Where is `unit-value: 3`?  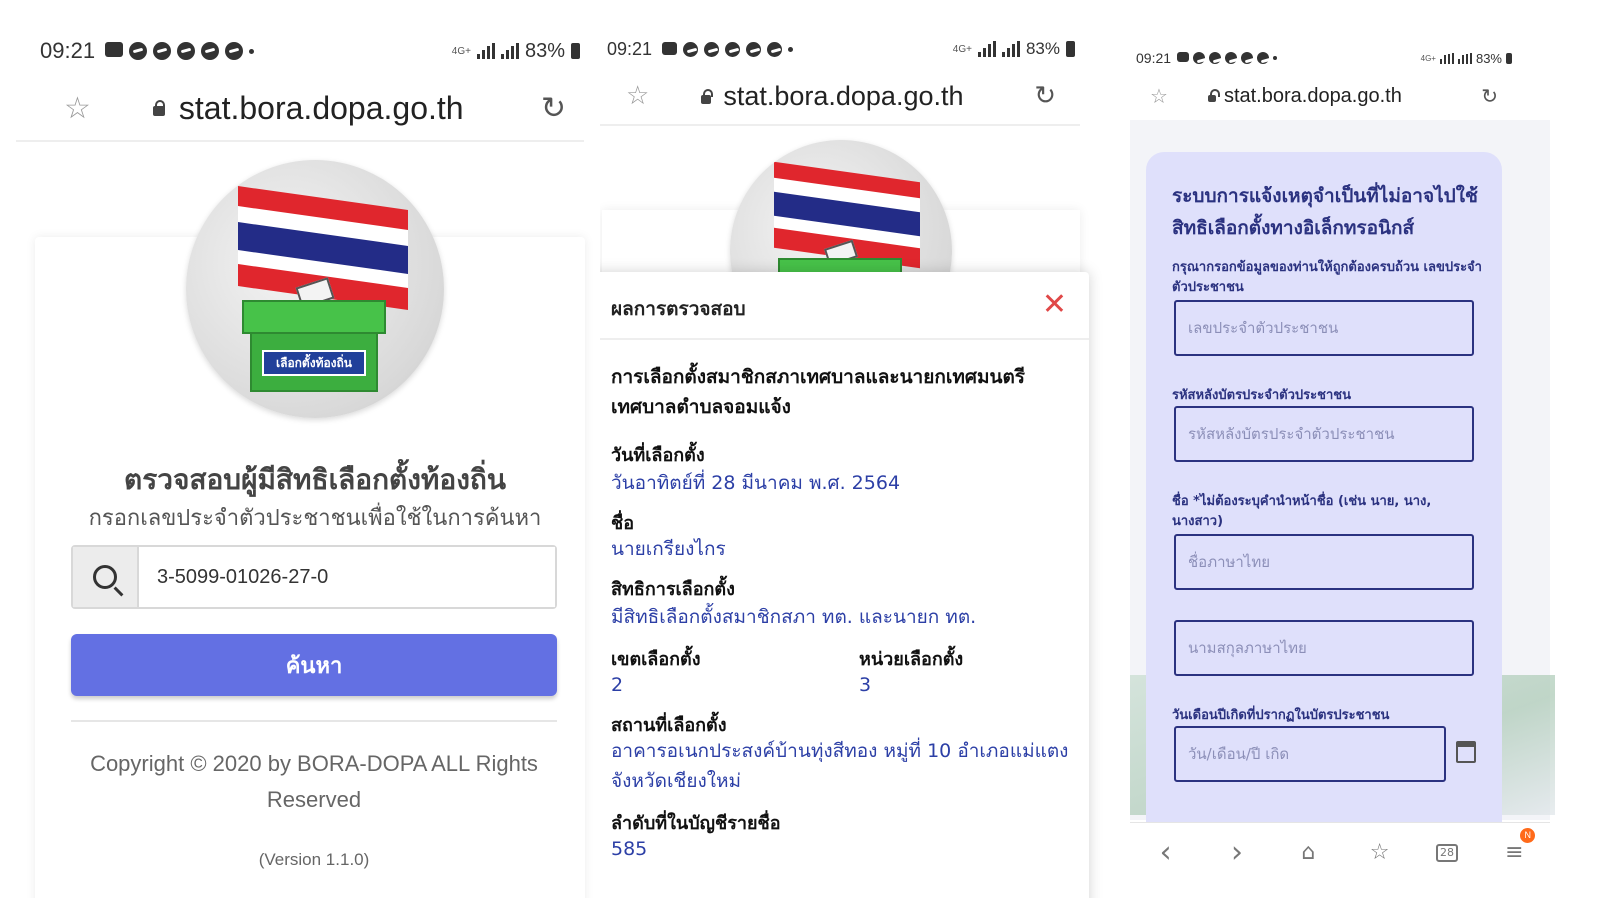
unit-value: 3 is located at coordinates (865, 685).